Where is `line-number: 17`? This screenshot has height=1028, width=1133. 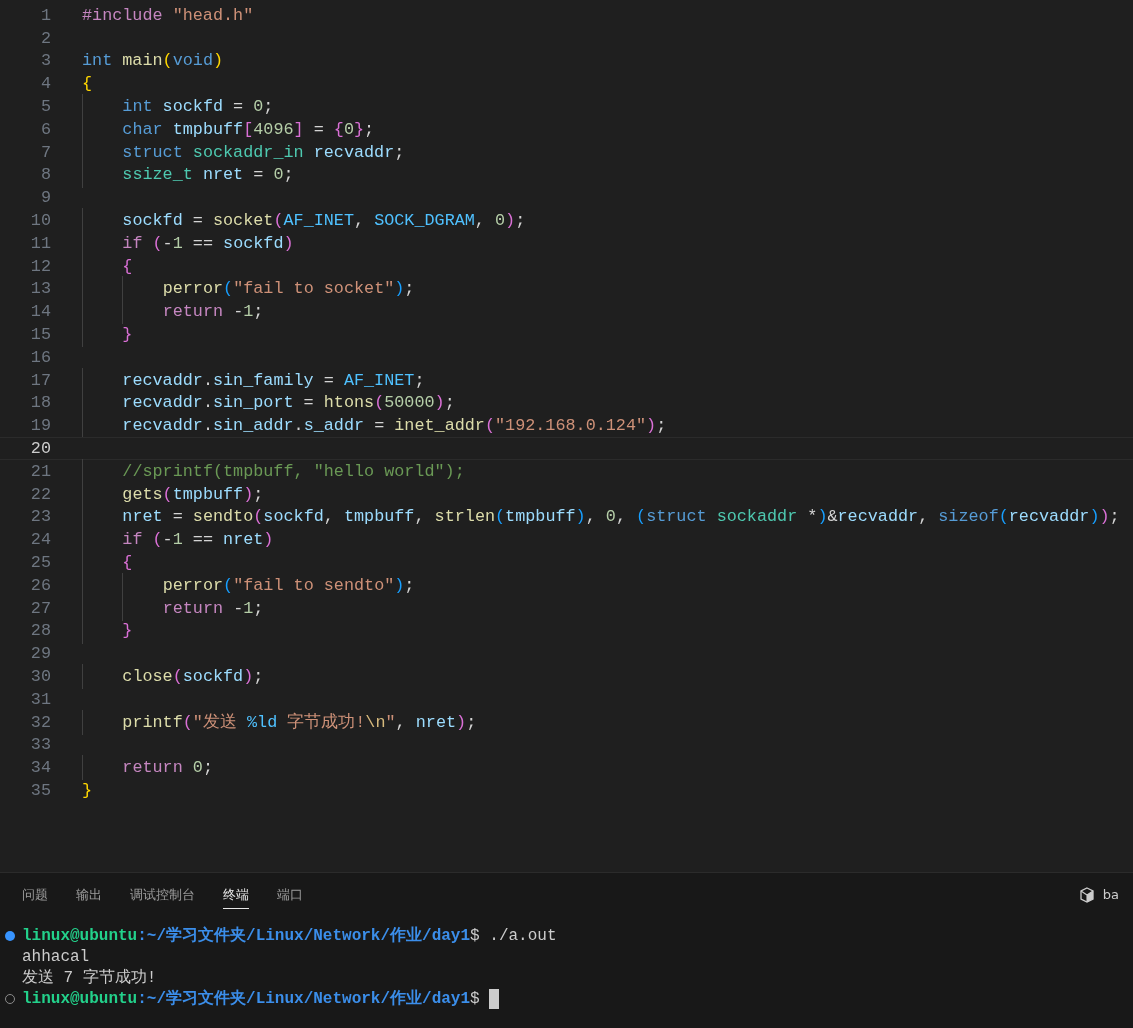 line-number: 17 is located at coordinates (40, 380).